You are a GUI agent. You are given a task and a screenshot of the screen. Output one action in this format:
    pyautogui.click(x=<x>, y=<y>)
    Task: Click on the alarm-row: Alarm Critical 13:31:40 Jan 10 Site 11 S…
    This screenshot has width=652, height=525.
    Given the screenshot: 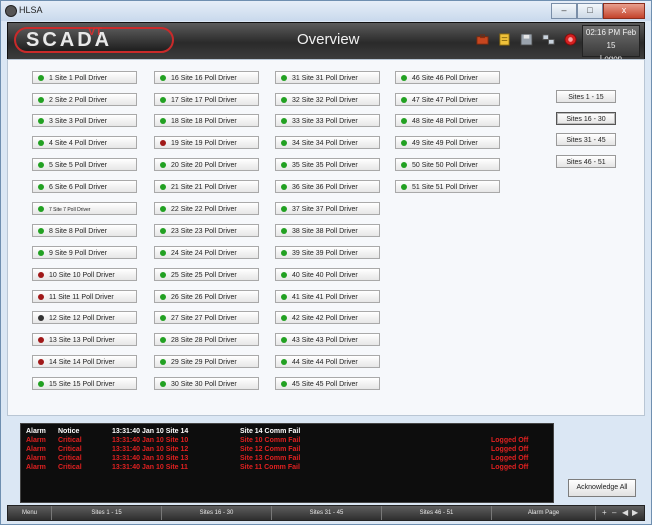 What is the action you would take?
    pyautogui.click(x=287, y=468)
    